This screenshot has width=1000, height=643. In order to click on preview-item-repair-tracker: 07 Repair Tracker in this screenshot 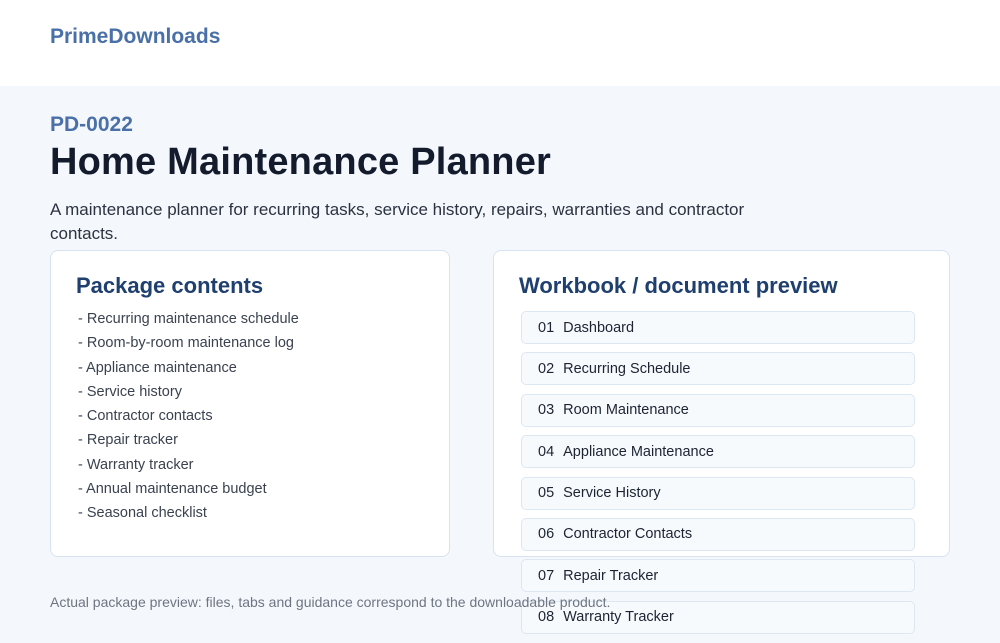, I will do `click(718, 576)`.